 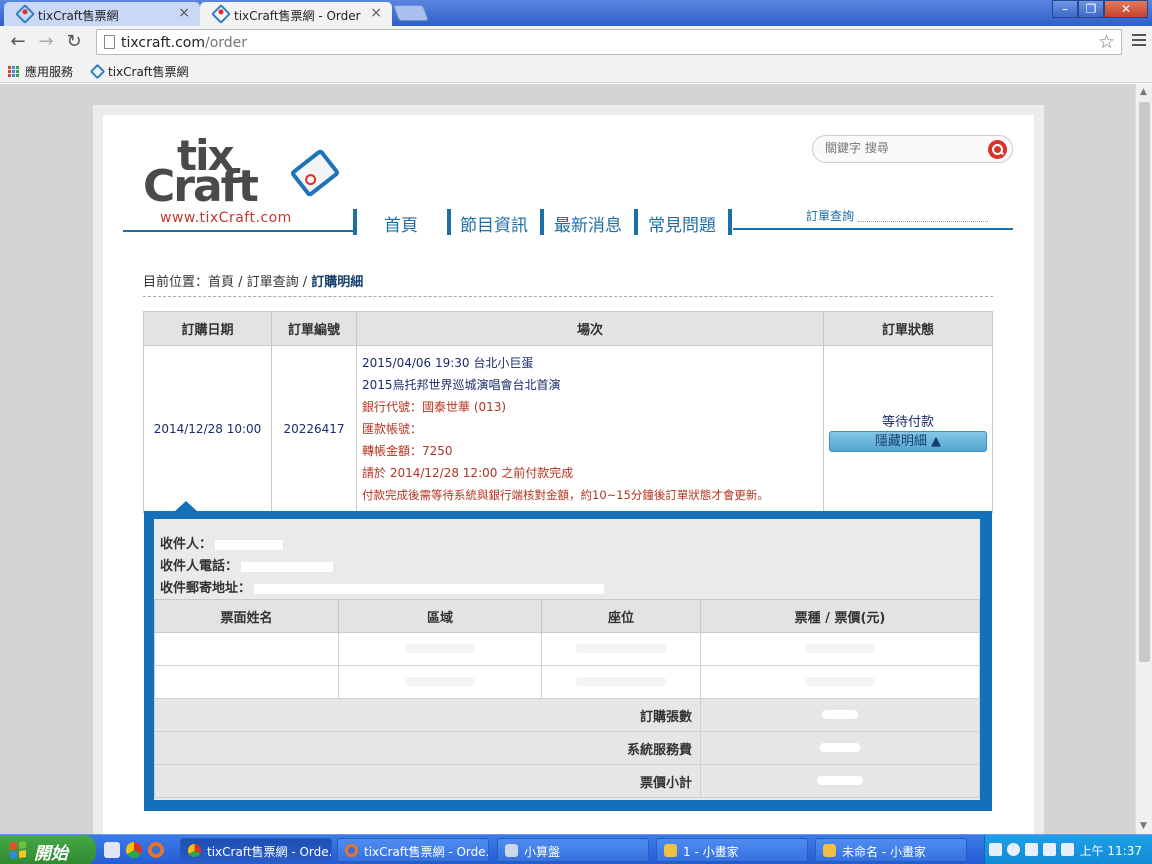 I want to click on vertical-scrollbar: ▲ ▼, so click(x=1143, y=459).